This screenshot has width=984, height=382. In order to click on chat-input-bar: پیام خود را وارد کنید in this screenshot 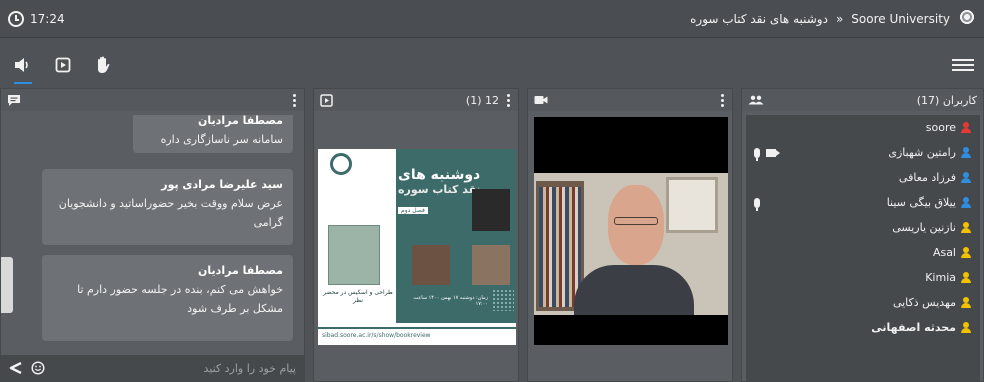, I will do `click(152, 368)`.